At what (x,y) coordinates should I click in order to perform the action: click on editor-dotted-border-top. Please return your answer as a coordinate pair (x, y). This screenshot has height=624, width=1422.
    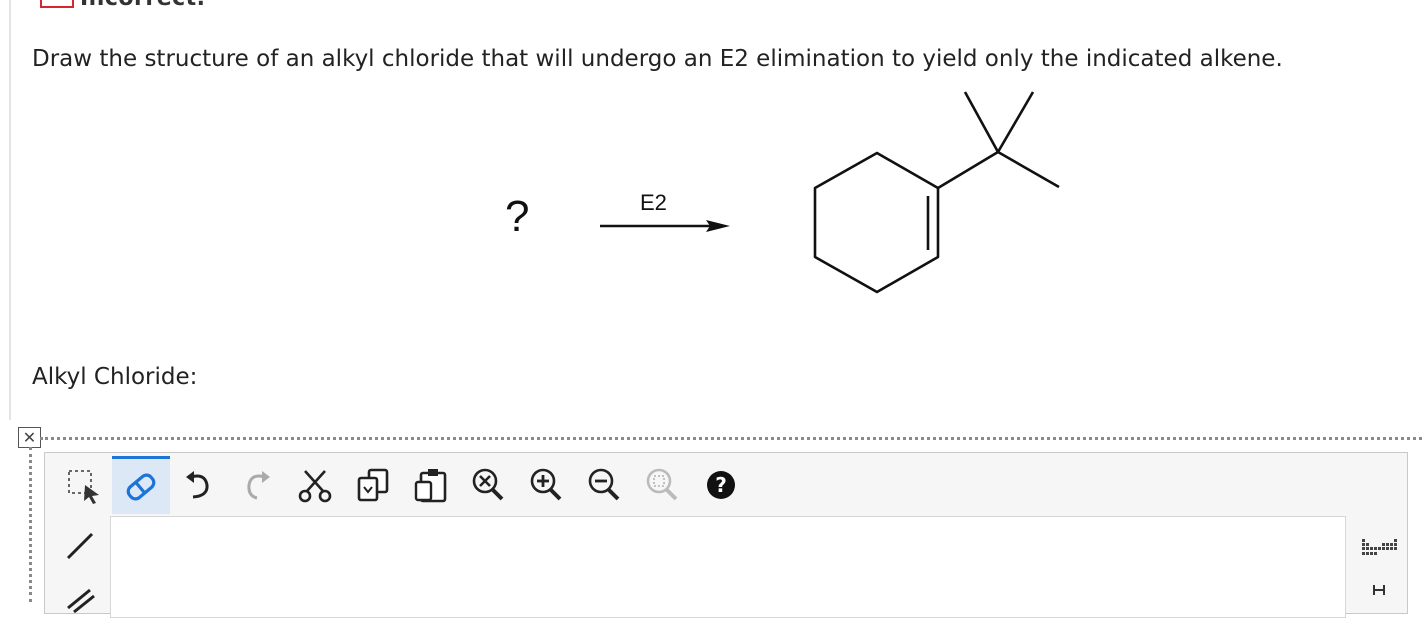
    Looking at the image, I should click on (731, 438).